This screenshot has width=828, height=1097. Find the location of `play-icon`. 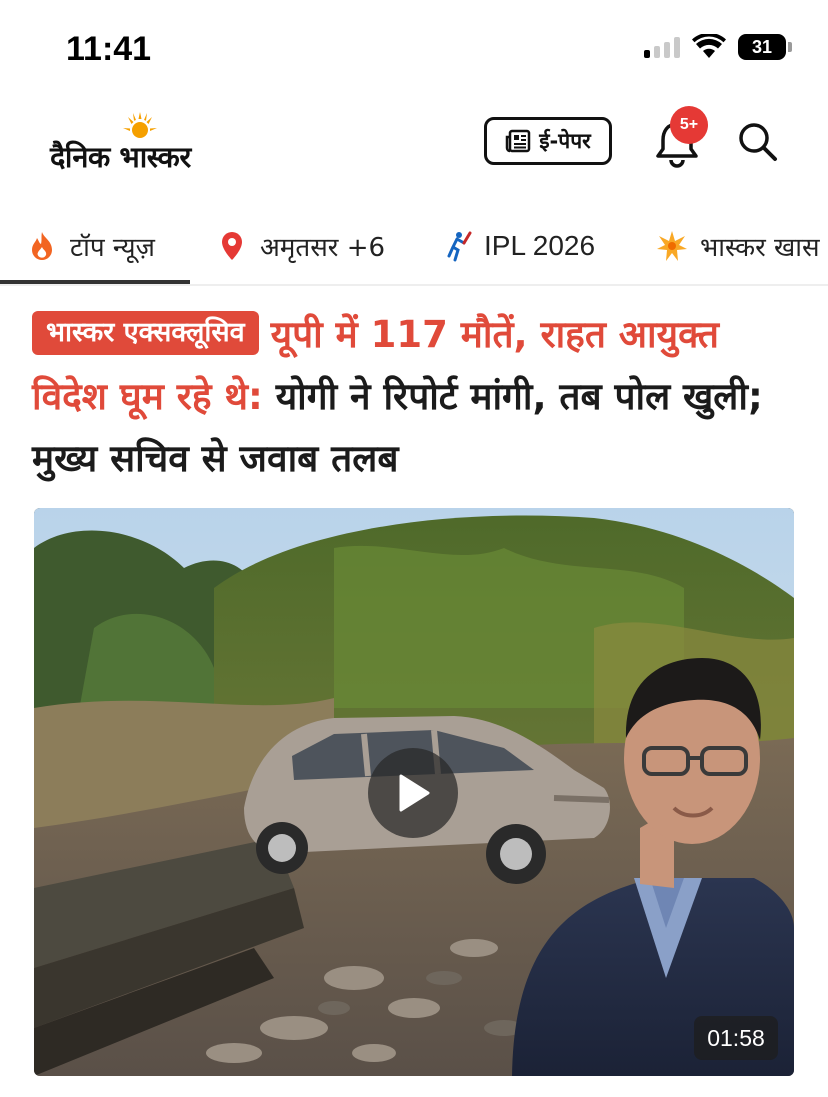

play-icon is located at coordinates (414, 793).